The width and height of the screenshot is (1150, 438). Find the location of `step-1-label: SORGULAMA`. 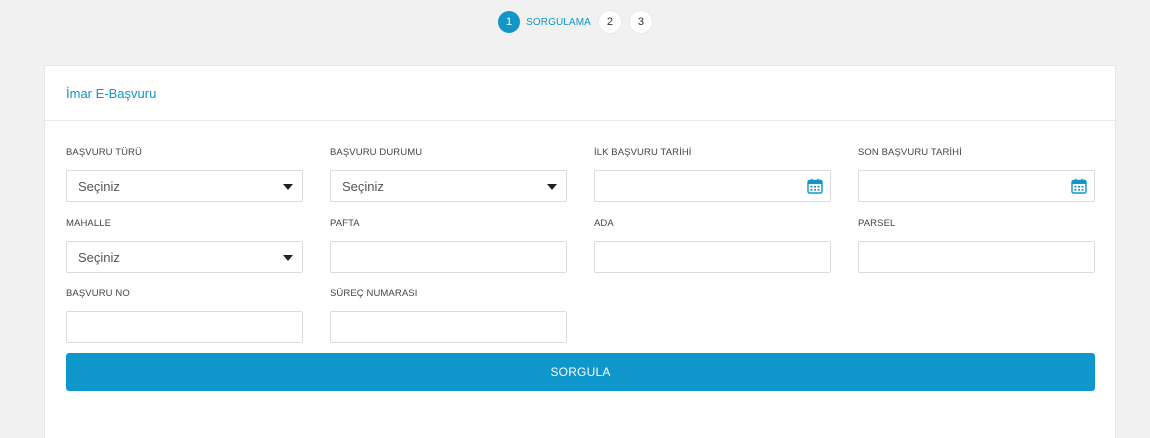

step-1-label: SORGULAMA is located at coordinates (558, 22).